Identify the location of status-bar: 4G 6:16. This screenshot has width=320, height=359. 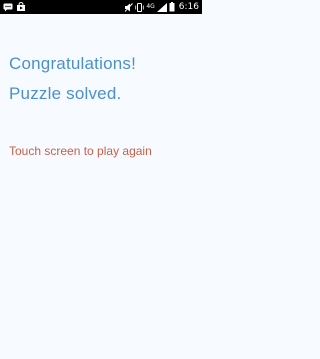
(101, 7).